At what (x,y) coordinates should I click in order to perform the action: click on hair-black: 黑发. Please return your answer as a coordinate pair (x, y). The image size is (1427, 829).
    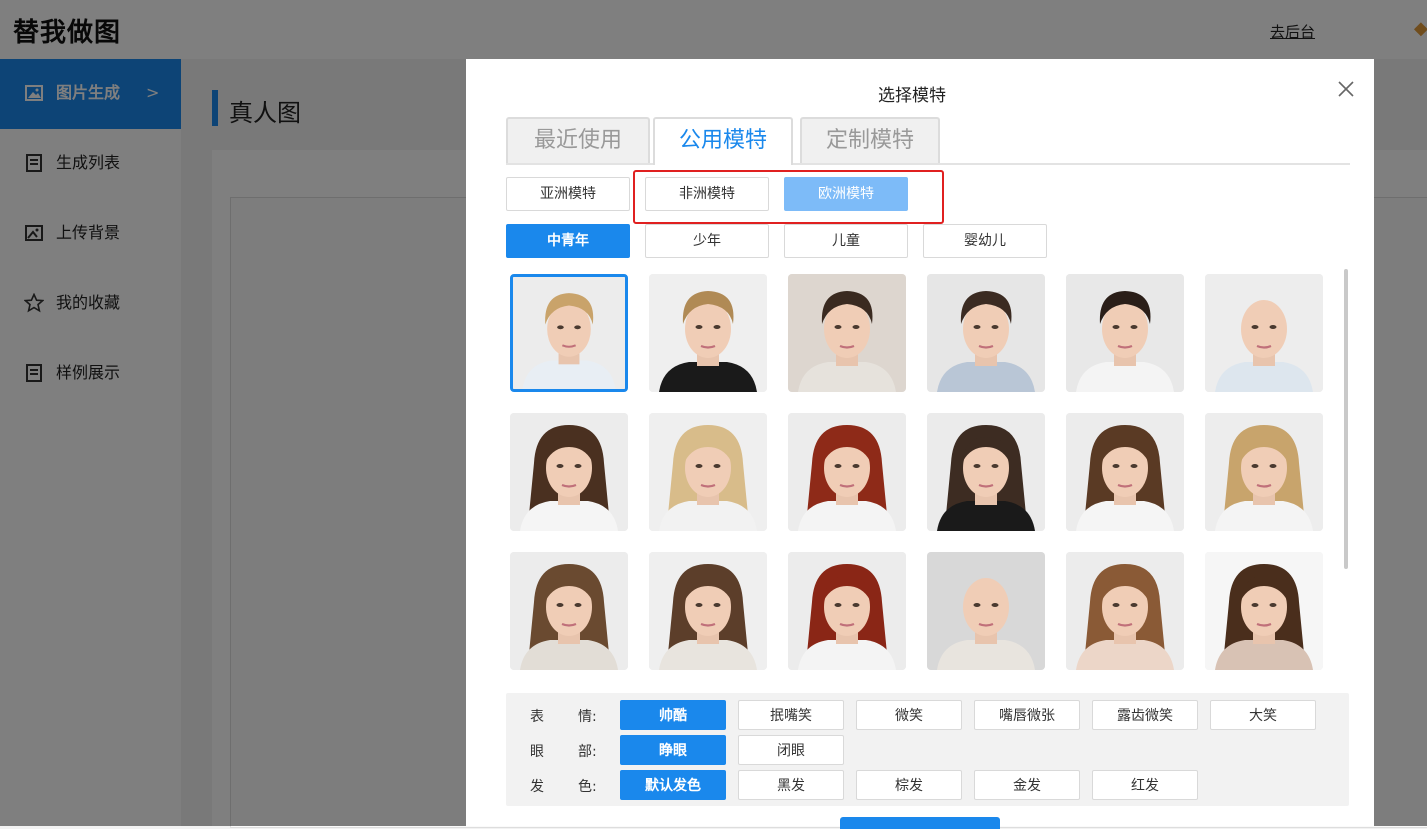
    Looking at the image, I should click on (791, 785).